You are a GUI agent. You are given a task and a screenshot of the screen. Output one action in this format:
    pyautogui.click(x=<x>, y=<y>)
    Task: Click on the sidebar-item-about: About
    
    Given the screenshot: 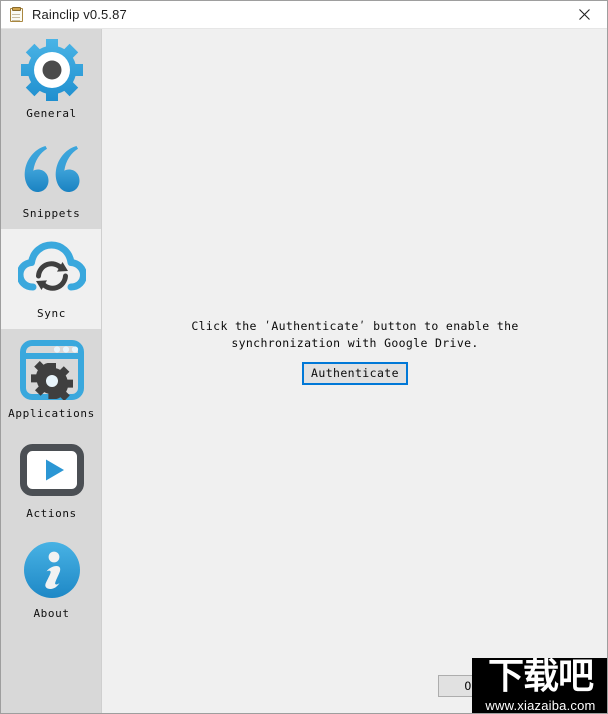 What is the action you would take?
    pyautogui.click(x=51, y=579)
    